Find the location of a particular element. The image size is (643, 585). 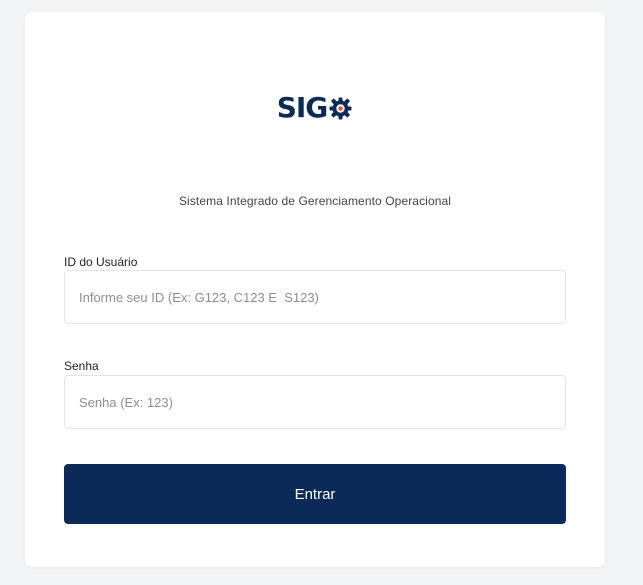

user-id-input is located at coordinates (315, 297).